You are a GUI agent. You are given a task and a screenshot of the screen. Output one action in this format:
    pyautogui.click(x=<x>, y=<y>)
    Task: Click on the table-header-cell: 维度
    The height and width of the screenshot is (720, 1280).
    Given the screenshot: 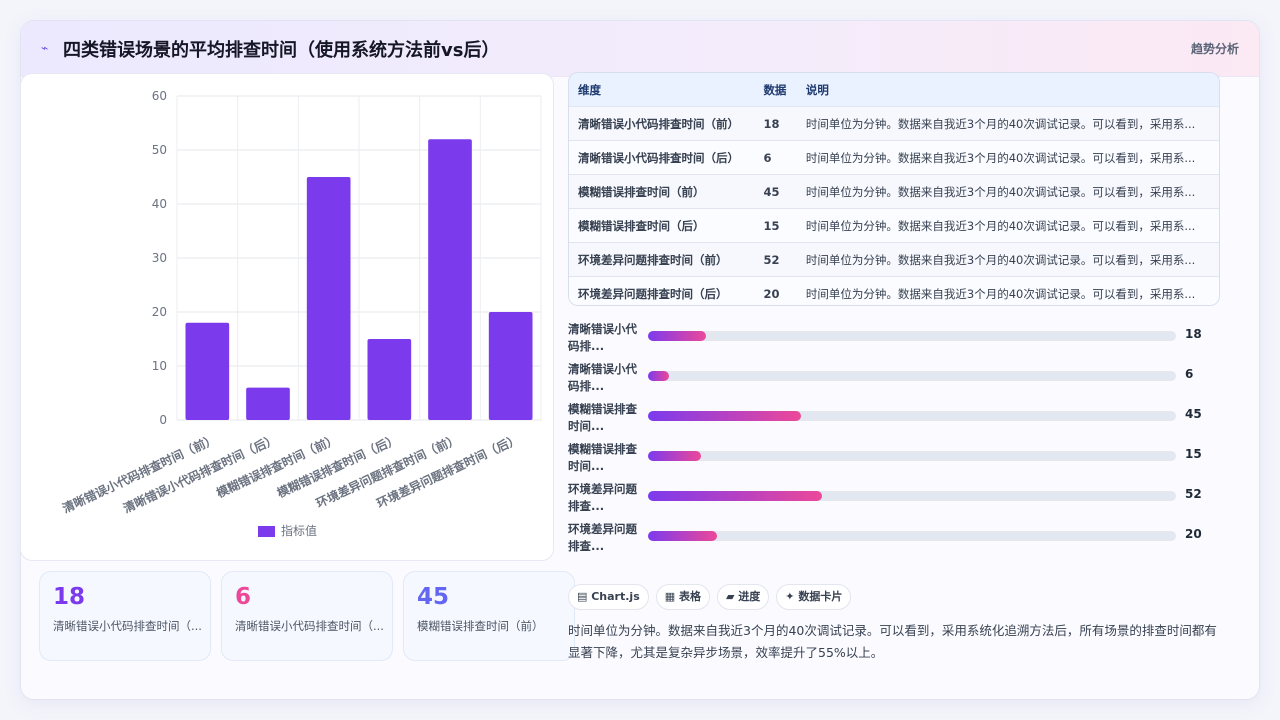 What is the action you would take?
    pyautogui.click(x=662, y=90)
    